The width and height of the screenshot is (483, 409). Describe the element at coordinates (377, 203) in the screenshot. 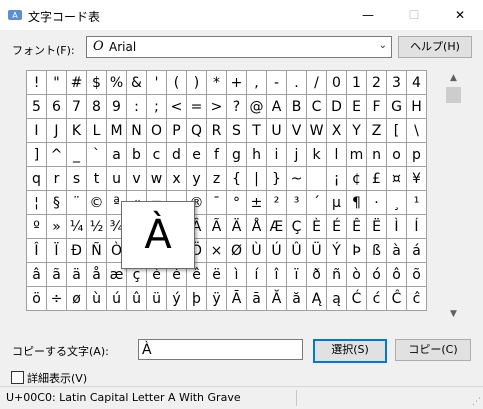

I see `character-cell: ·` at that location.